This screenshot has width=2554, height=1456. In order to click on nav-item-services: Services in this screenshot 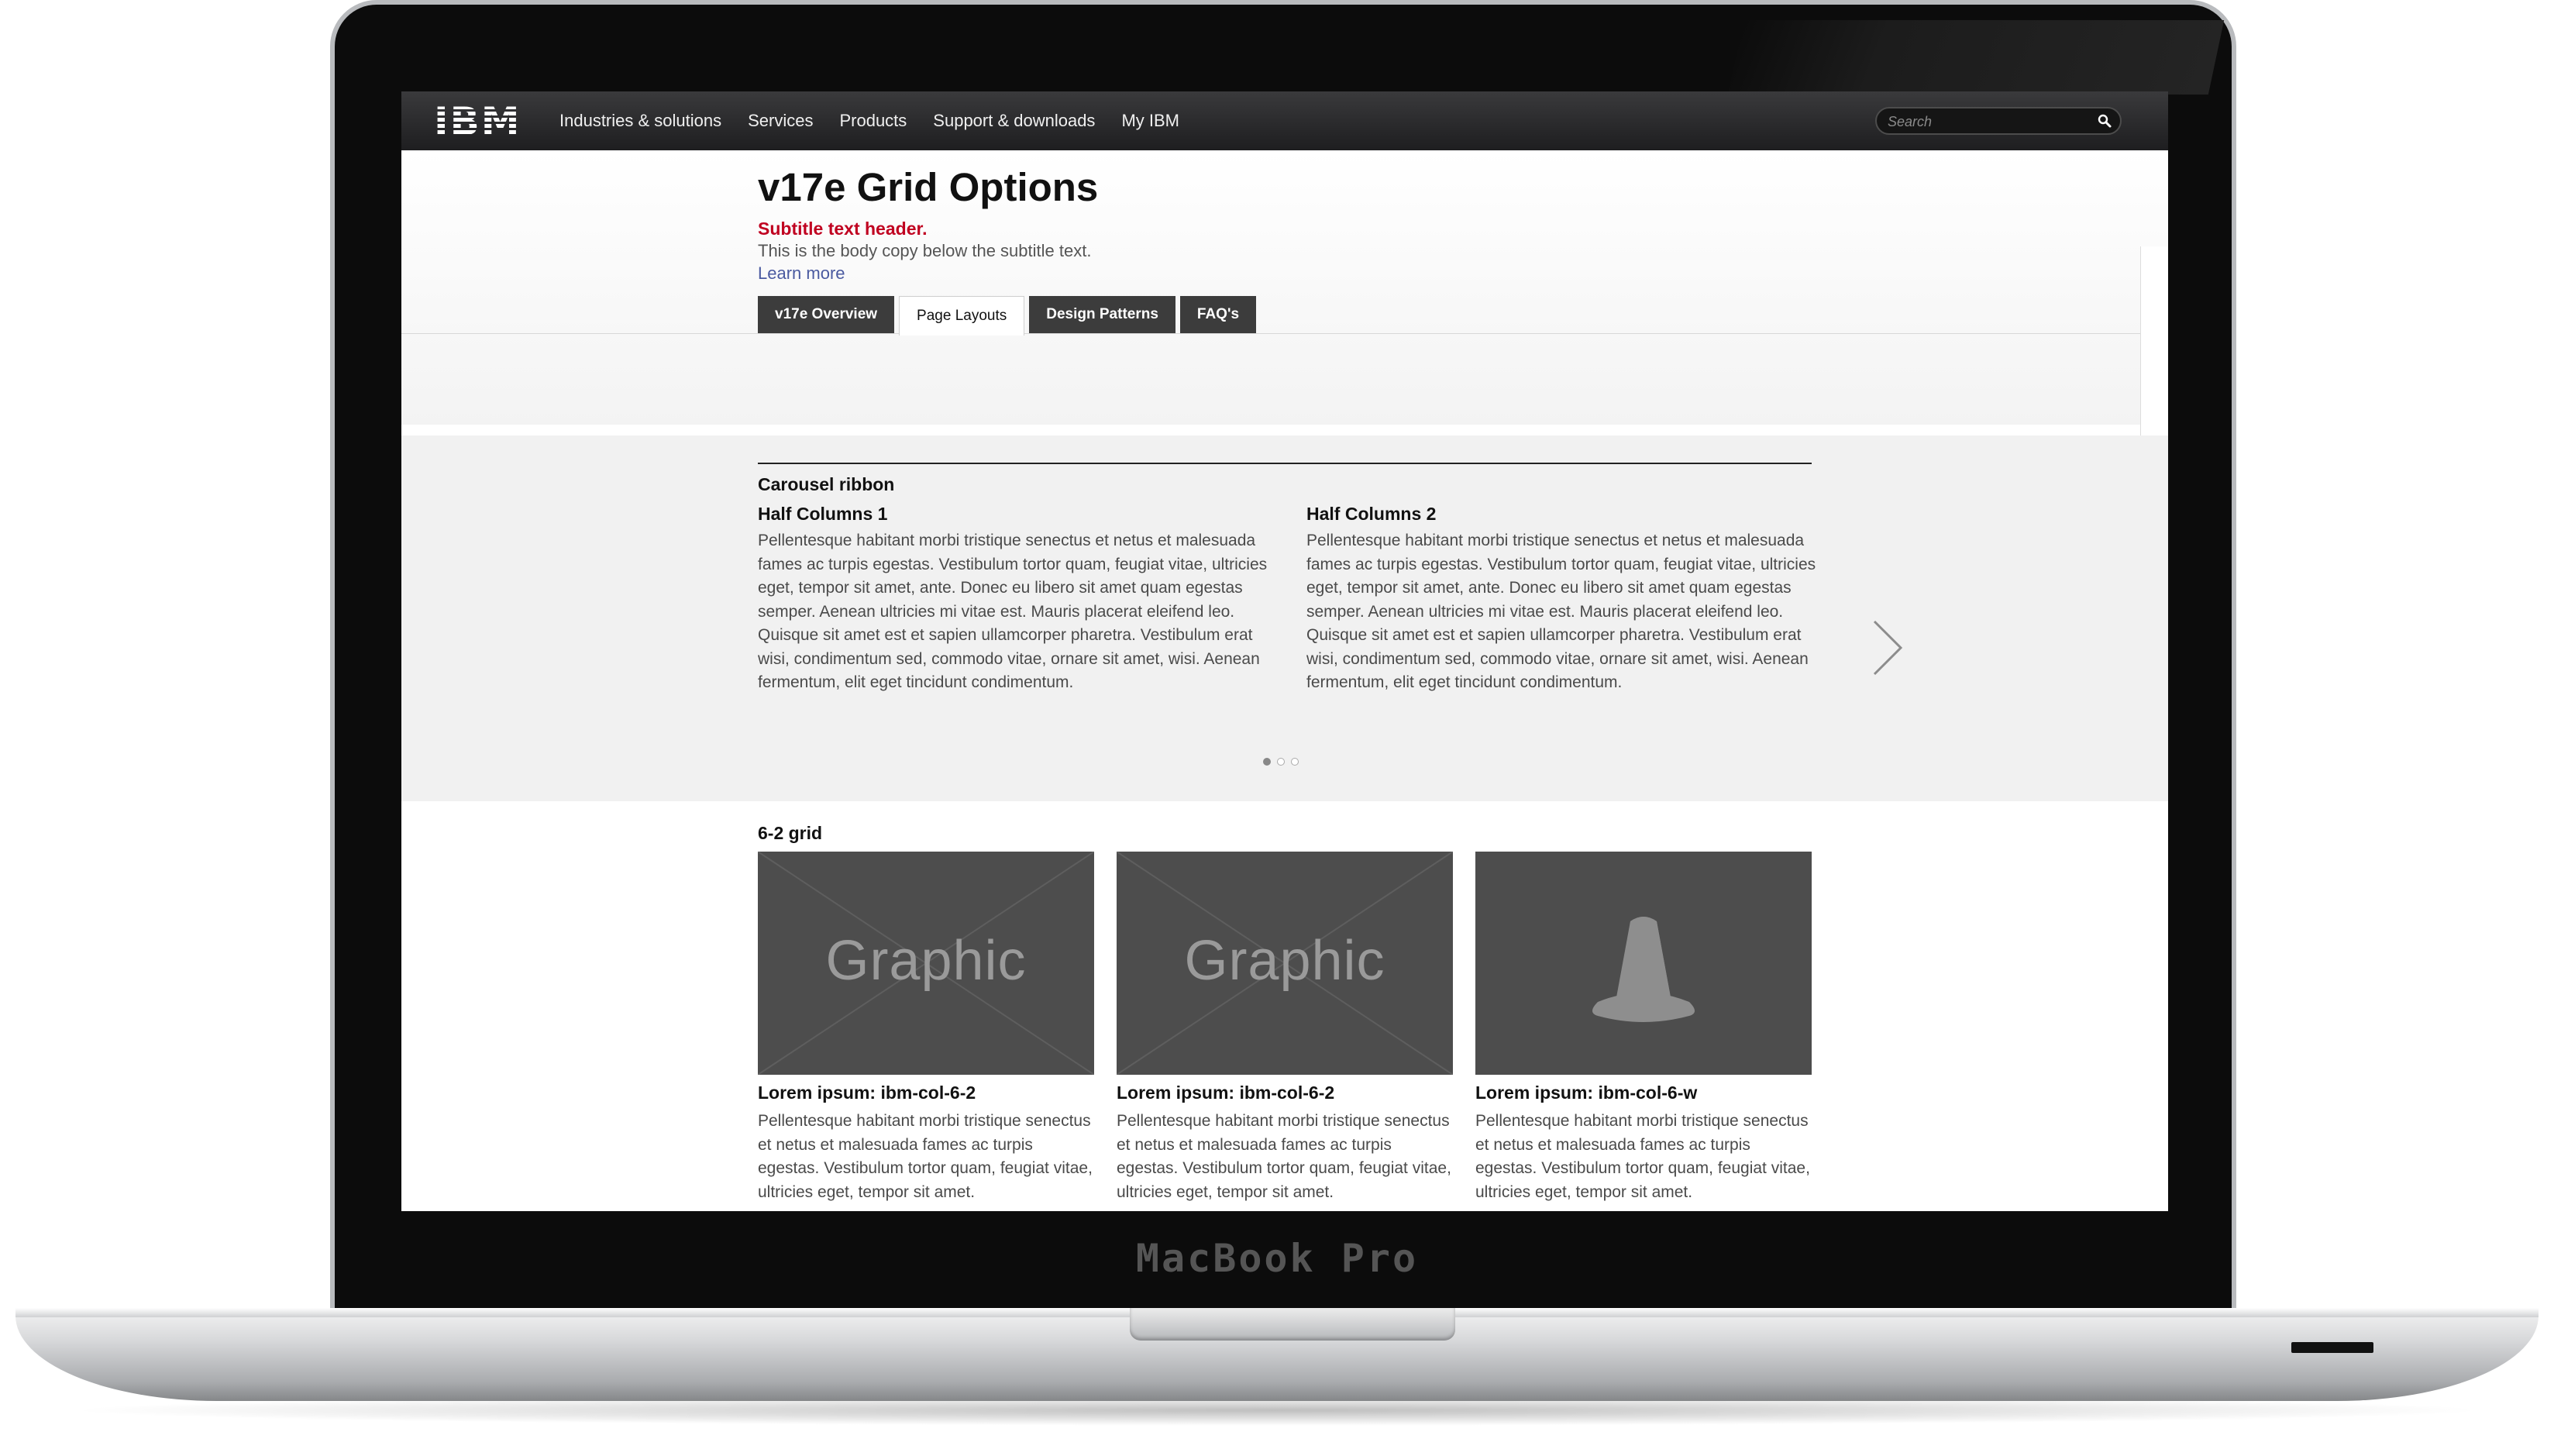, I will do `click(780, 121)`.